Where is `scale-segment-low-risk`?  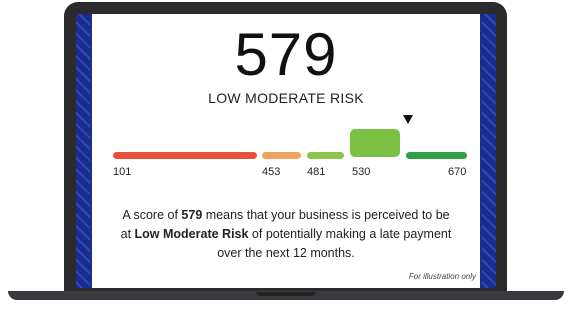
scale-segment-low-risk is located at coordinates (436, 155).